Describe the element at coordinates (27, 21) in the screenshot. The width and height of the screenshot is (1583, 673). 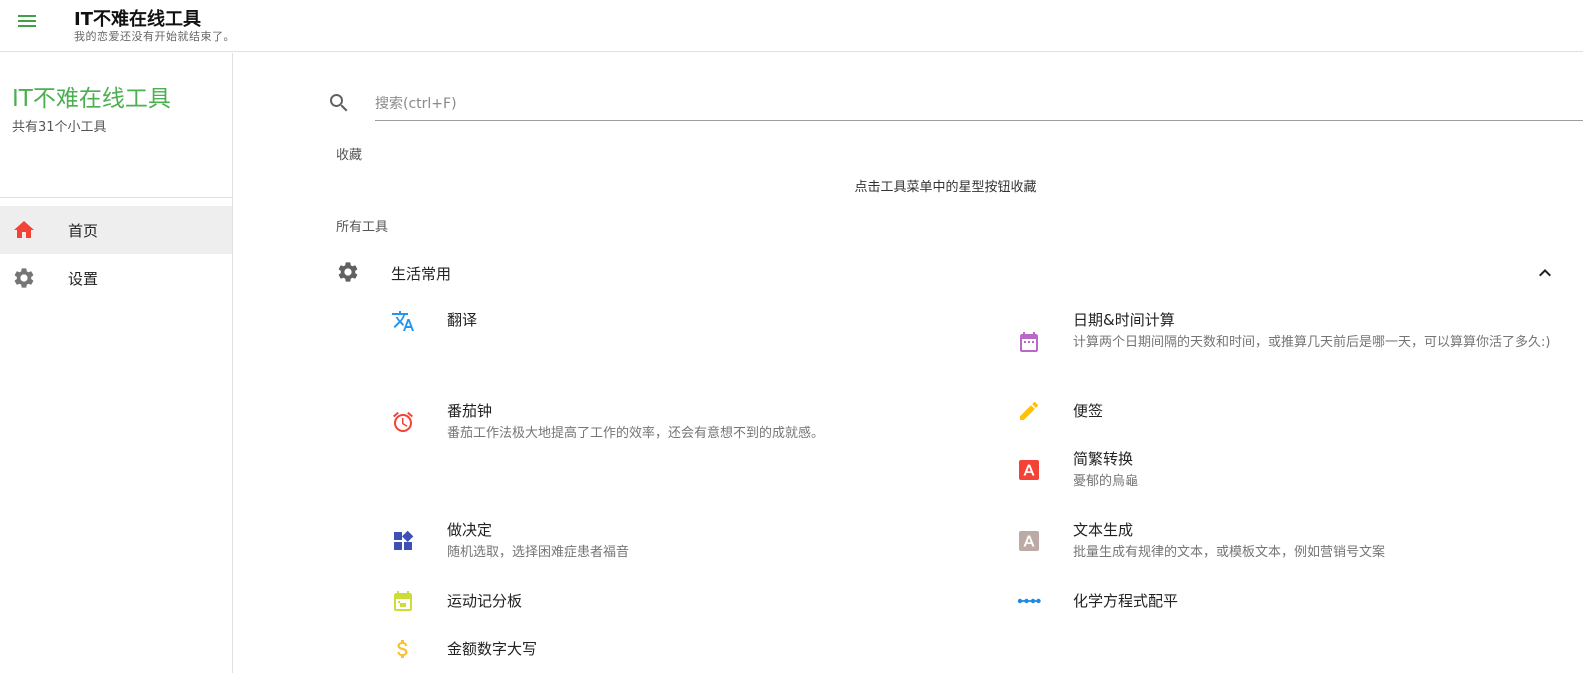
I see `hamburger-menu-icon` at that location.